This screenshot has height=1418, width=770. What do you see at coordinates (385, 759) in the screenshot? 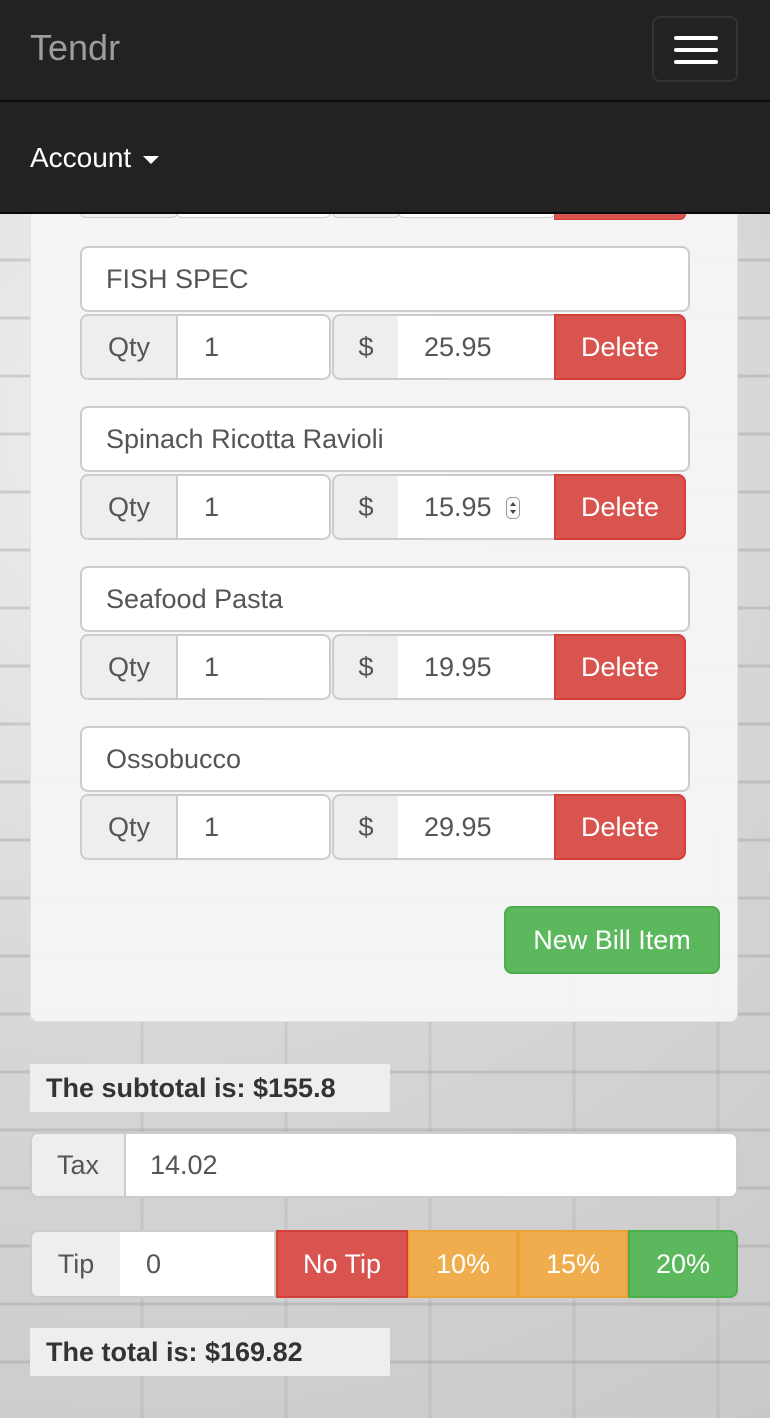
I see `item-name-input: Ossobucco` at bounding box center [385, 759].